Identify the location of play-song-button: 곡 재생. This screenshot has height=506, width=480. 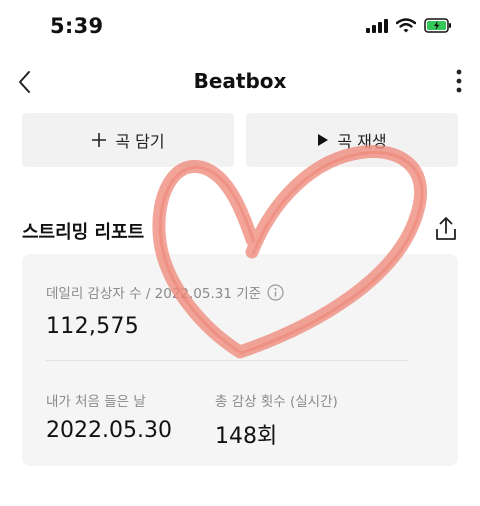
(352, 140).